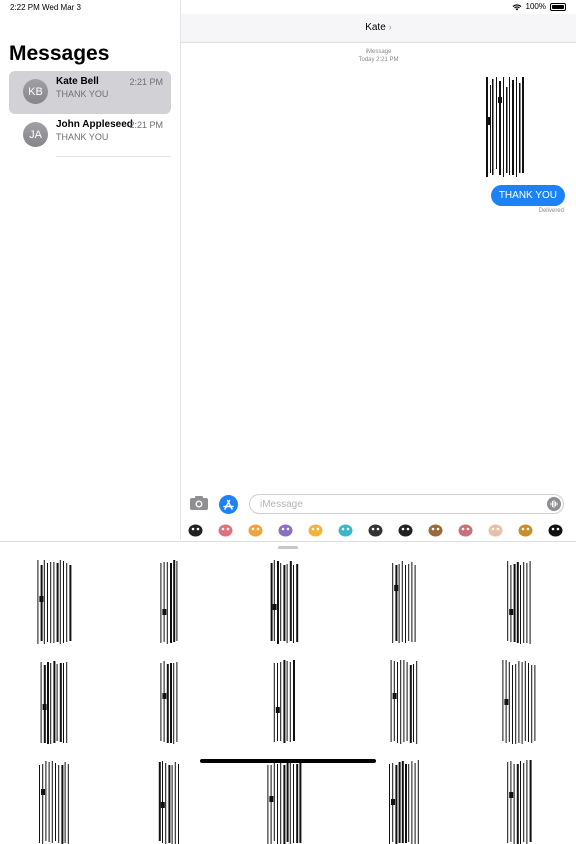  What do you see at coordinates (255, 529) in the screenshot?
I see `chicken-sticker-app-icon` at bounding box center [255, 529].